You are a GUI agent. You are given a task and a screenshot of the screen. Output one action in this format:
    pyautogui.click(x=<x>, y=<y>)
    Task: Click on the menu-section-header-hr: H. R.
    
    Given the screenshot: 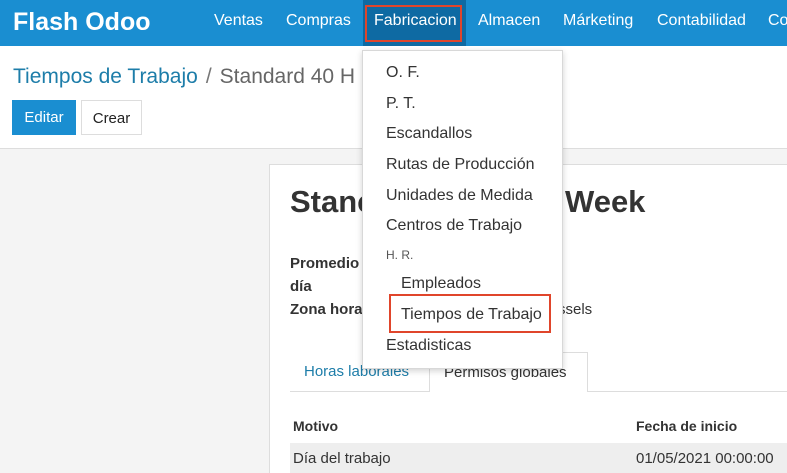 What is the action you would take?
    pyautogui.click(x=400, y=255)
    